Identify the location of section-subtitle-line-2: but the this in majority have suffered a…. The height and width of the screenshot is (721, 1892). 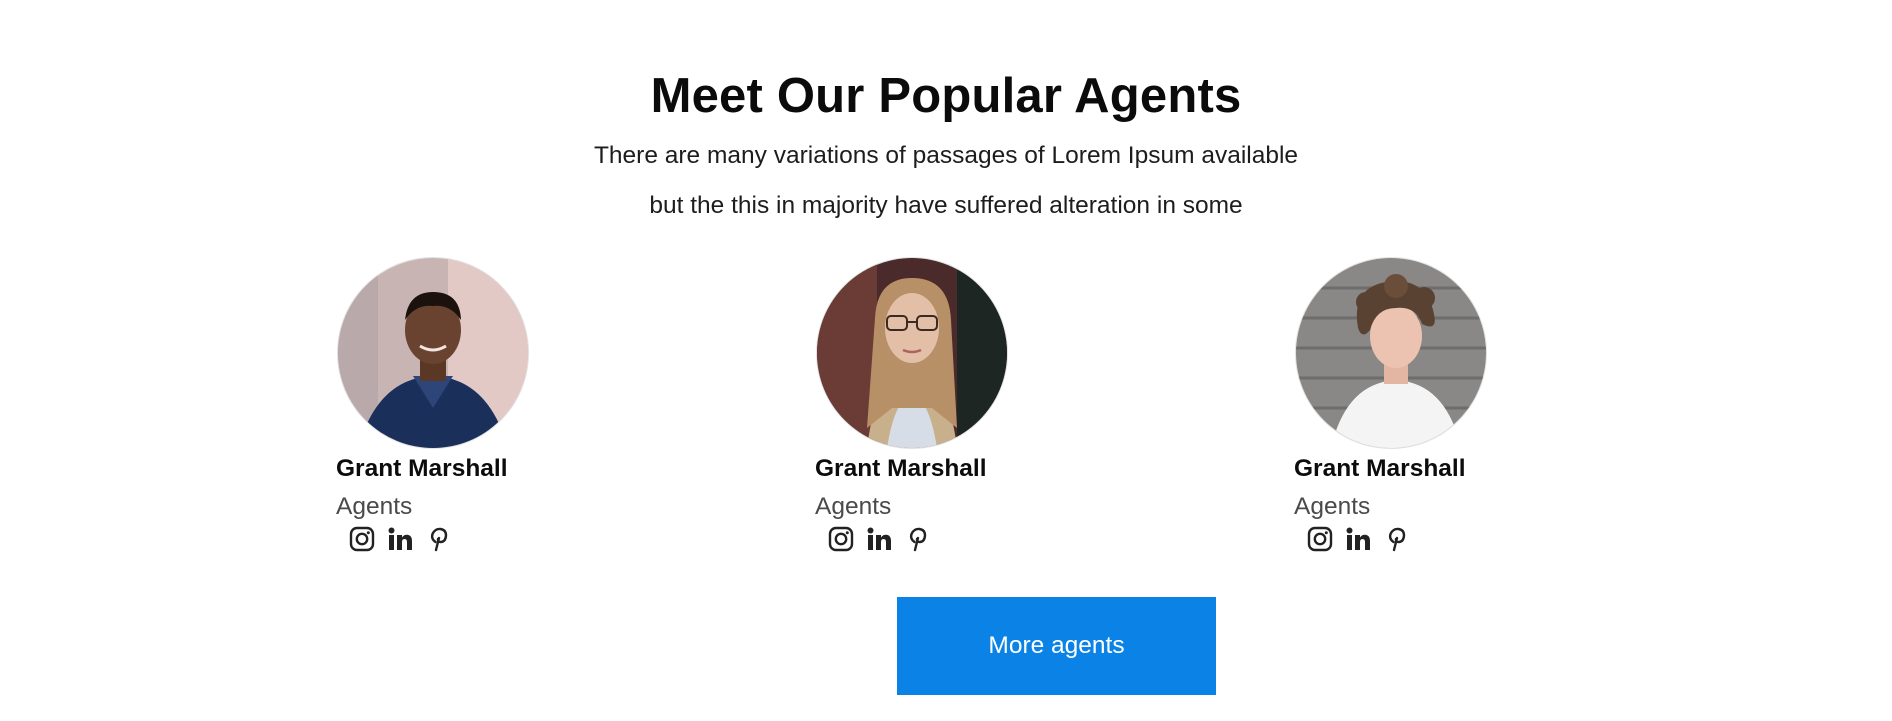
(946, 205).